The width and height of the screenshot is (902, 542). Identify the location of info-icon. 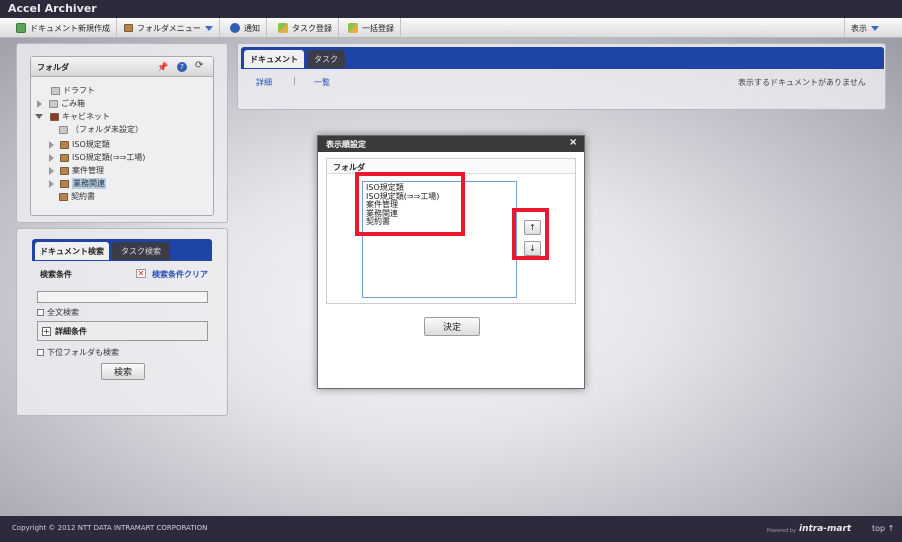
(235, 28).